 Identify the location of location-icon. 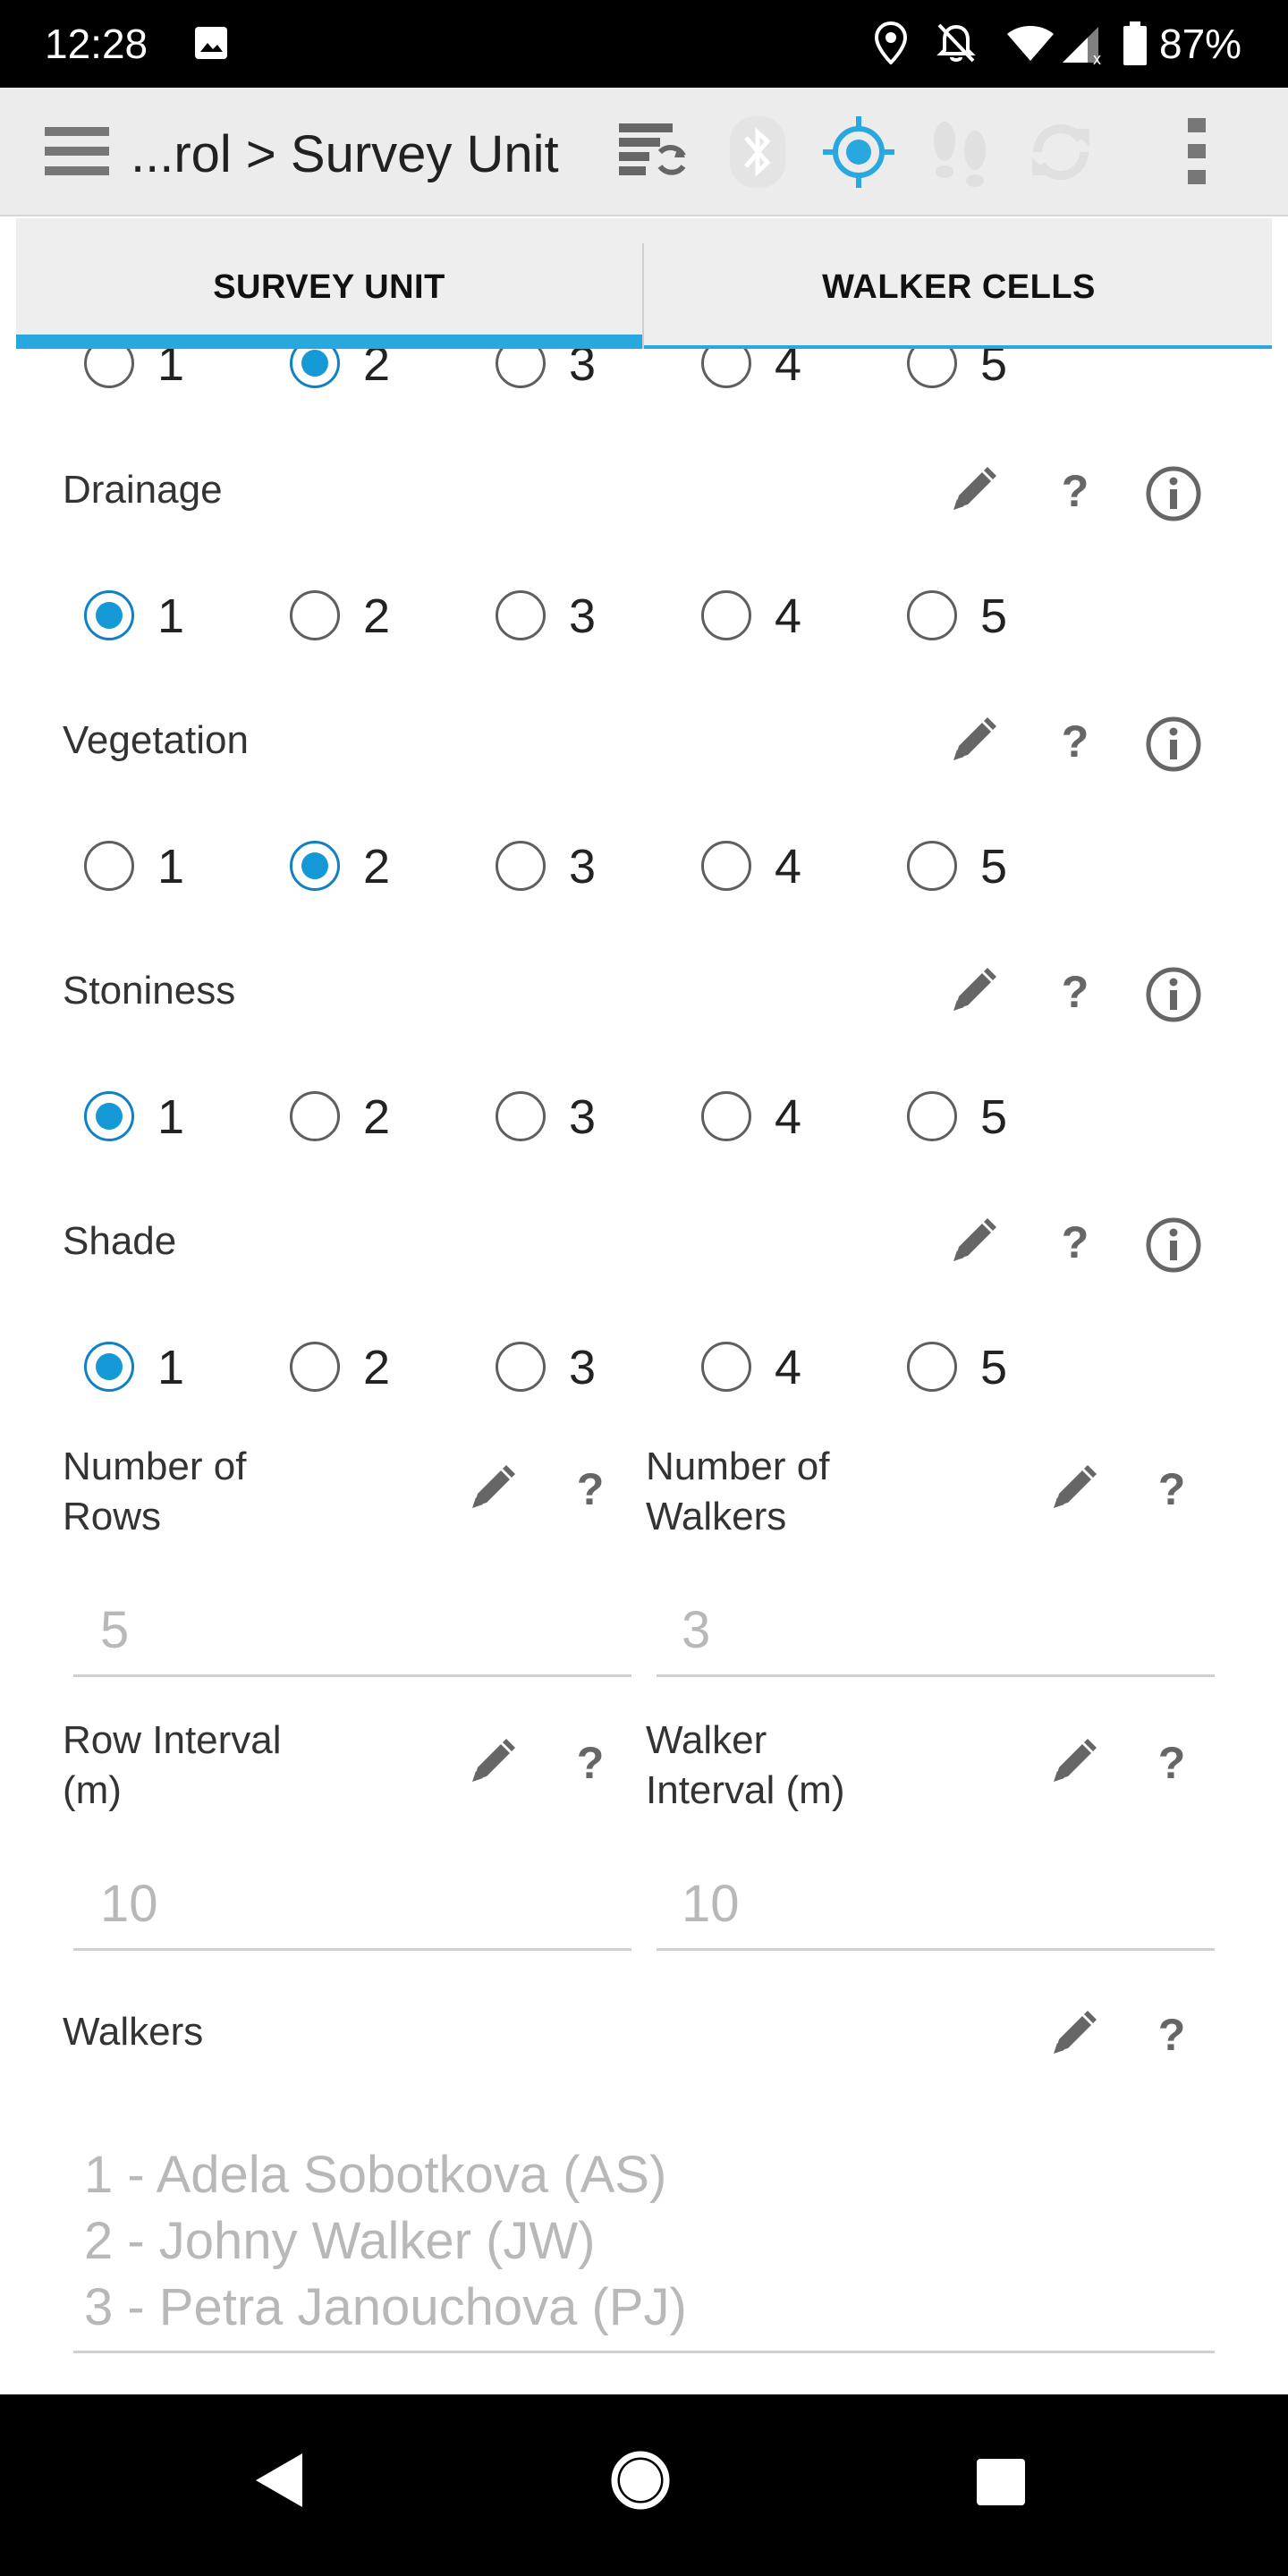
(891, 45).